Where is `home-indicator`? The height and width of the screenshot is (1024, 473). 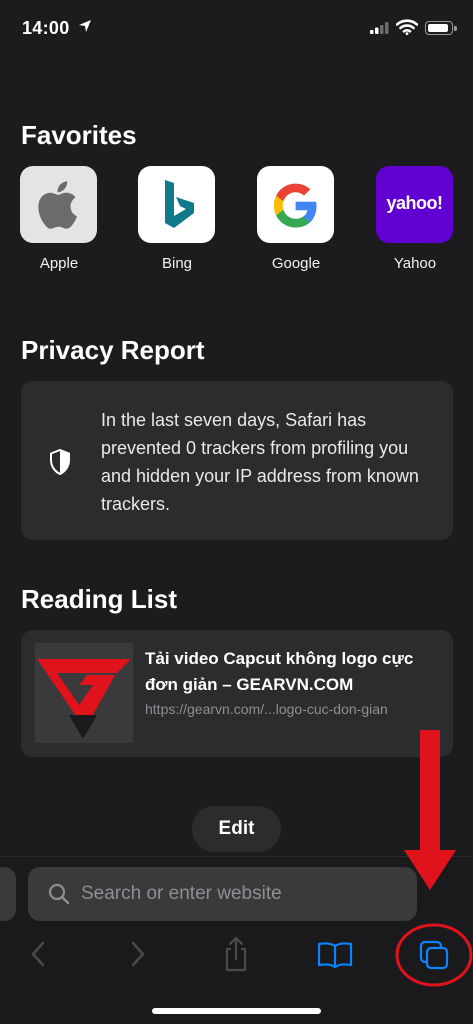
home-indicator is located at coordinates (236, 1011).